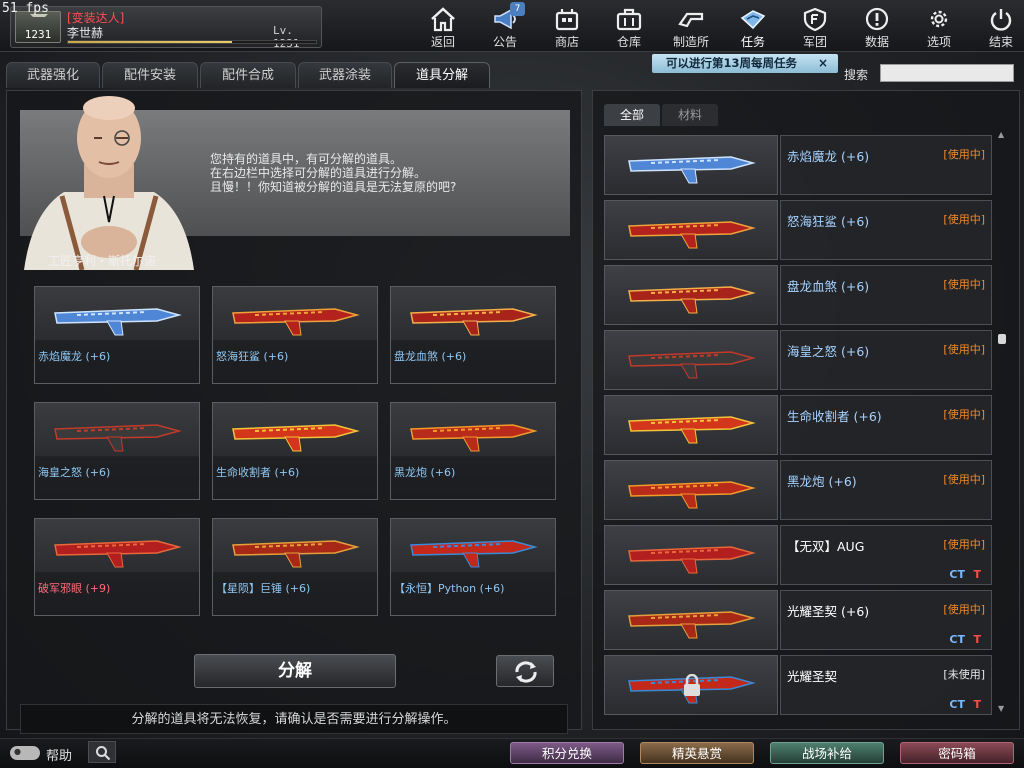  I want to click on inventory-item: 海皇之怒 (+6) [使用中], so click(798, 360).